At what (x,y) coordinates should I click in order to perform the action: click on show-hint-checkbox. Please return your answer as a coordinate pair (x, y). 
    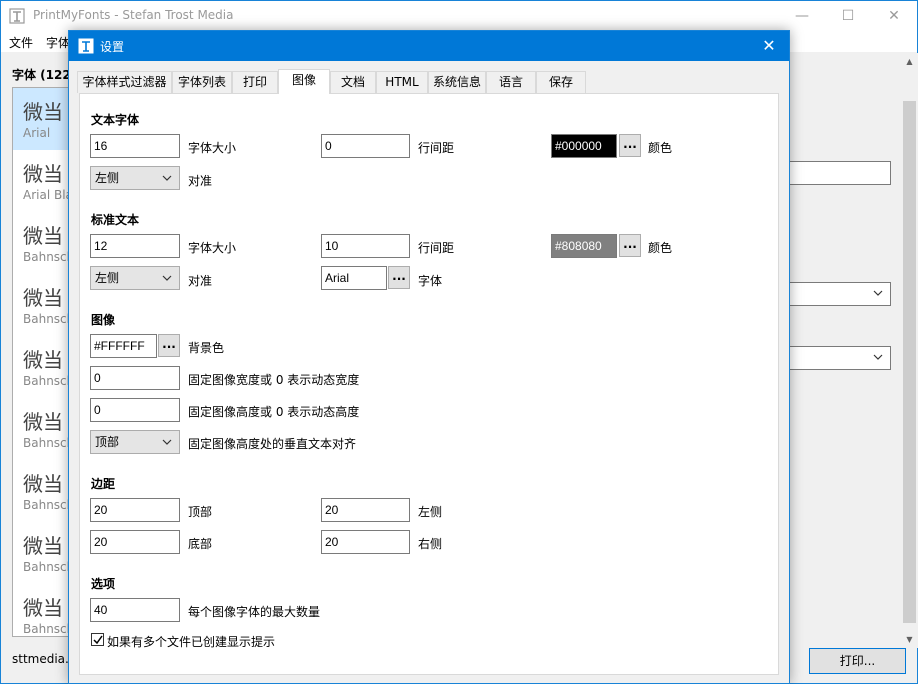
    Looking at the image, I should click on (97, 639).